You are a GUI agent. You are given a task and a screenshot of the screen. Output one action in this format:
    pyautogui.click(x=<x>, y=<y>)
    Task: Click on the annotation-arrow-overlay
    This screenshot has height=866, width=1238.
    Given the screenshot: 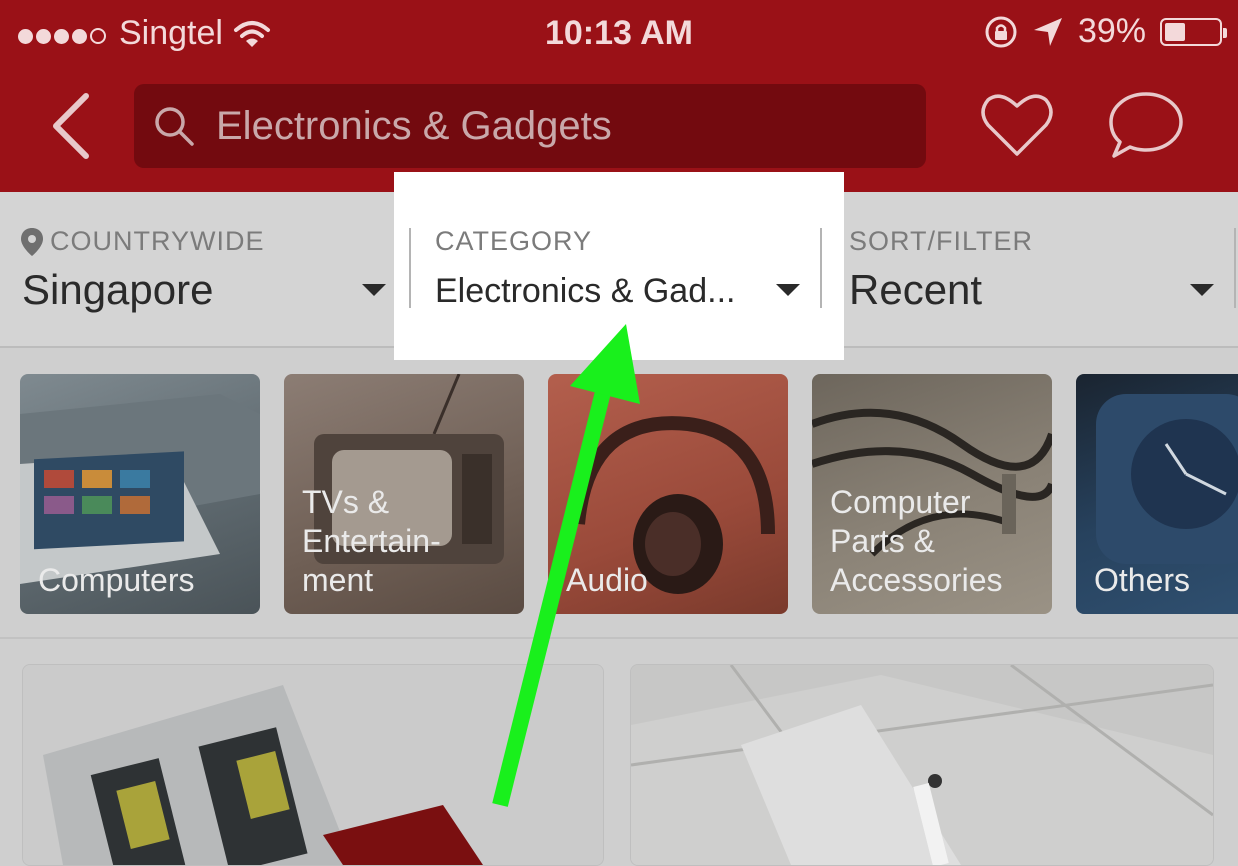 What is the action you would take?
    pyautogui.click(x=566, y=565)
    